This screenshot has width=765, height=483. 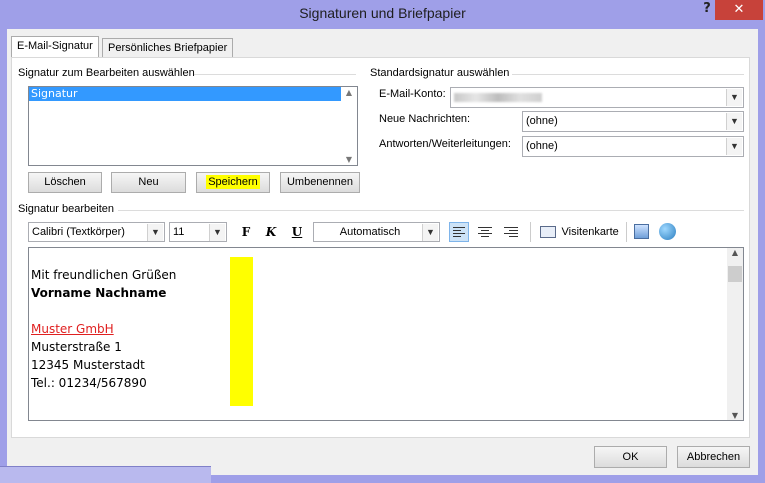 I want to click on align-left-icon, so click(x=459, y=230).